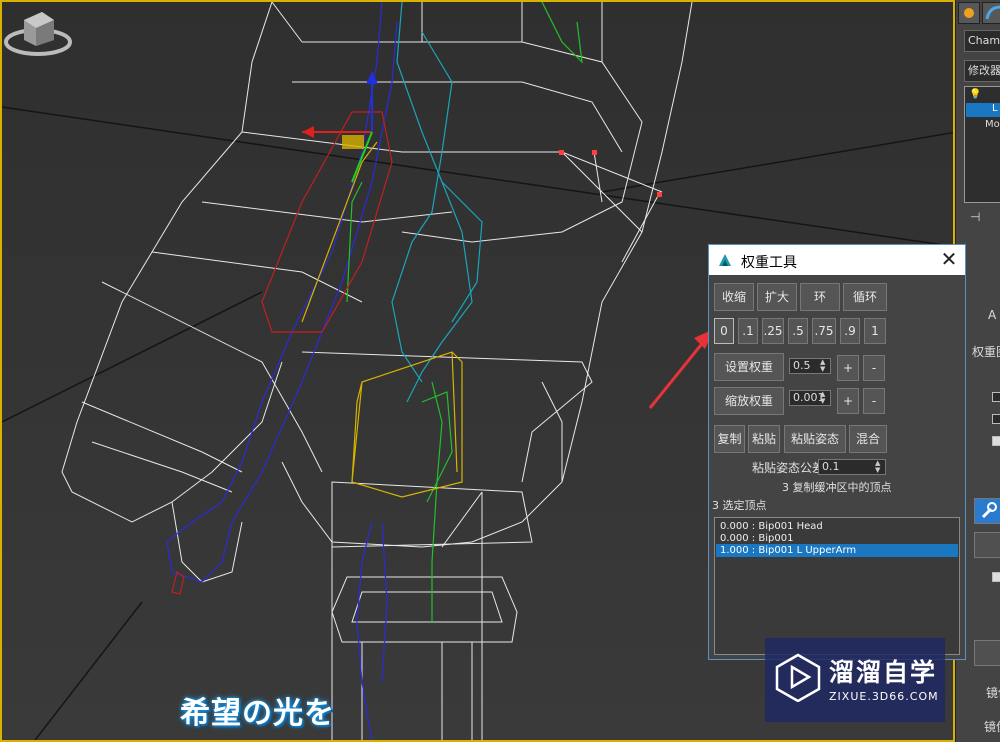 This screenshot has height=742, width=1000. Describe the element at coordinates (739, 505) in the screenshot. I see `selected-vertex-status: 3 选定顶点` at that location.